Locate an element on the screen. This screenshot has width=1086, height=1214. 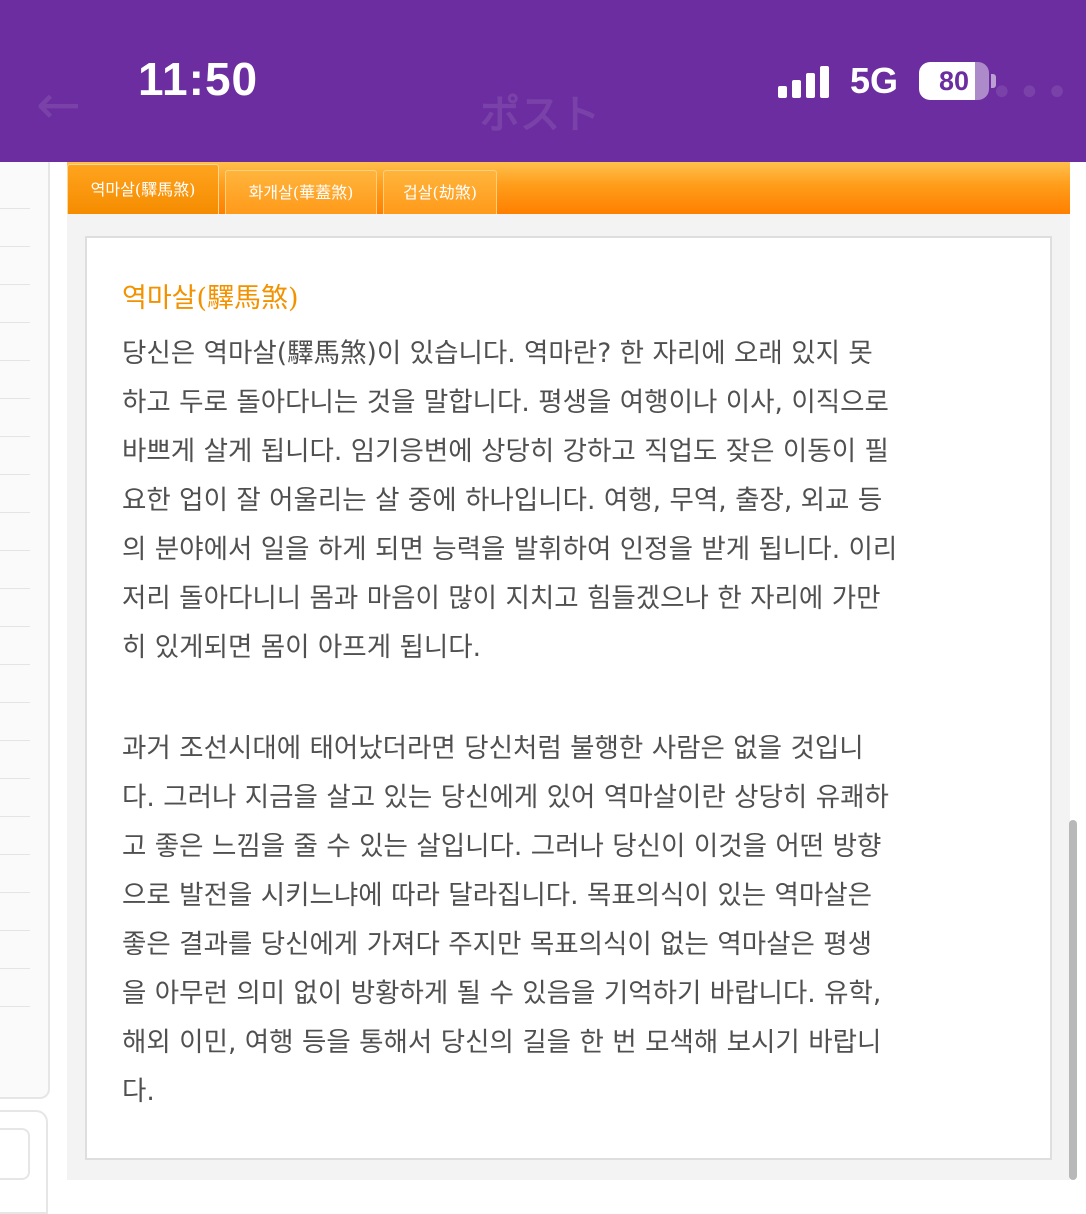
tab-strip: 역마살(驛馬煞) 화개살(華蓋煞) 겁살(劫煞) is located at coordinates (568, 188).